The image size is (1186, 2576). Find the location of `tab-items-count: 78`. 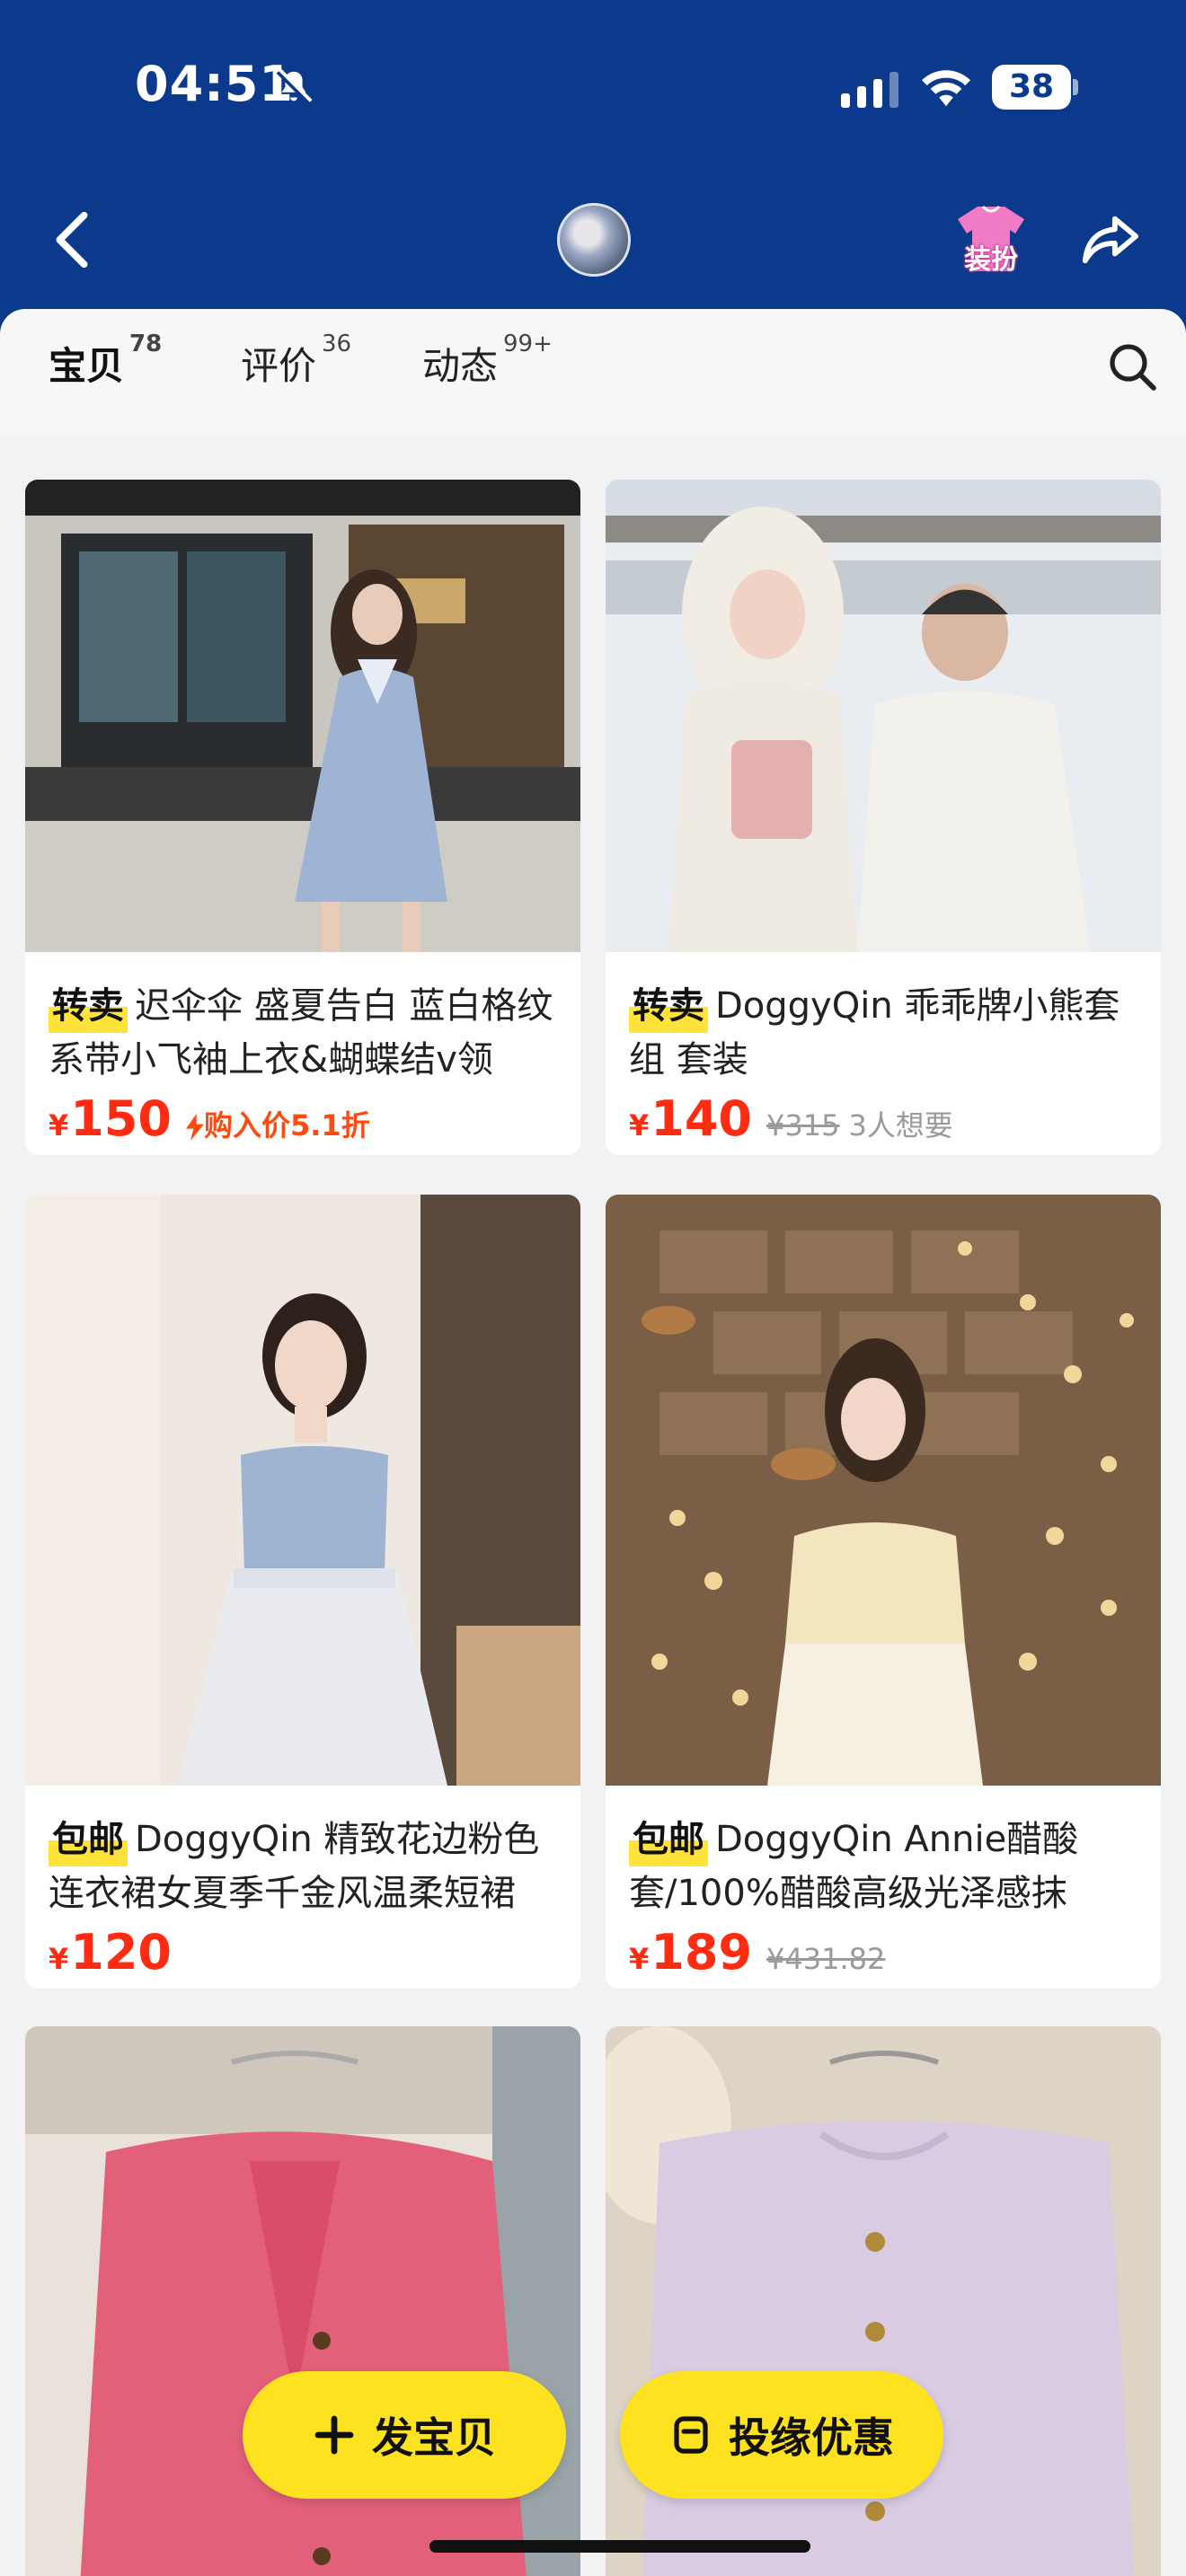

tab-items-count: 78 is located at coordinates (146, 344).